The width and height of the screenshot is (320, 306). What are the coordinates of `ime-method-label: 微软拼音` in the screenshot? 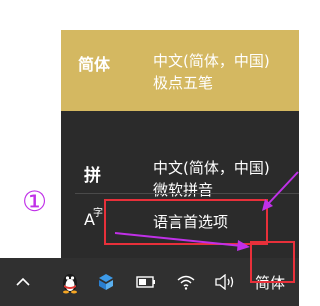 It's located at (183, 190).